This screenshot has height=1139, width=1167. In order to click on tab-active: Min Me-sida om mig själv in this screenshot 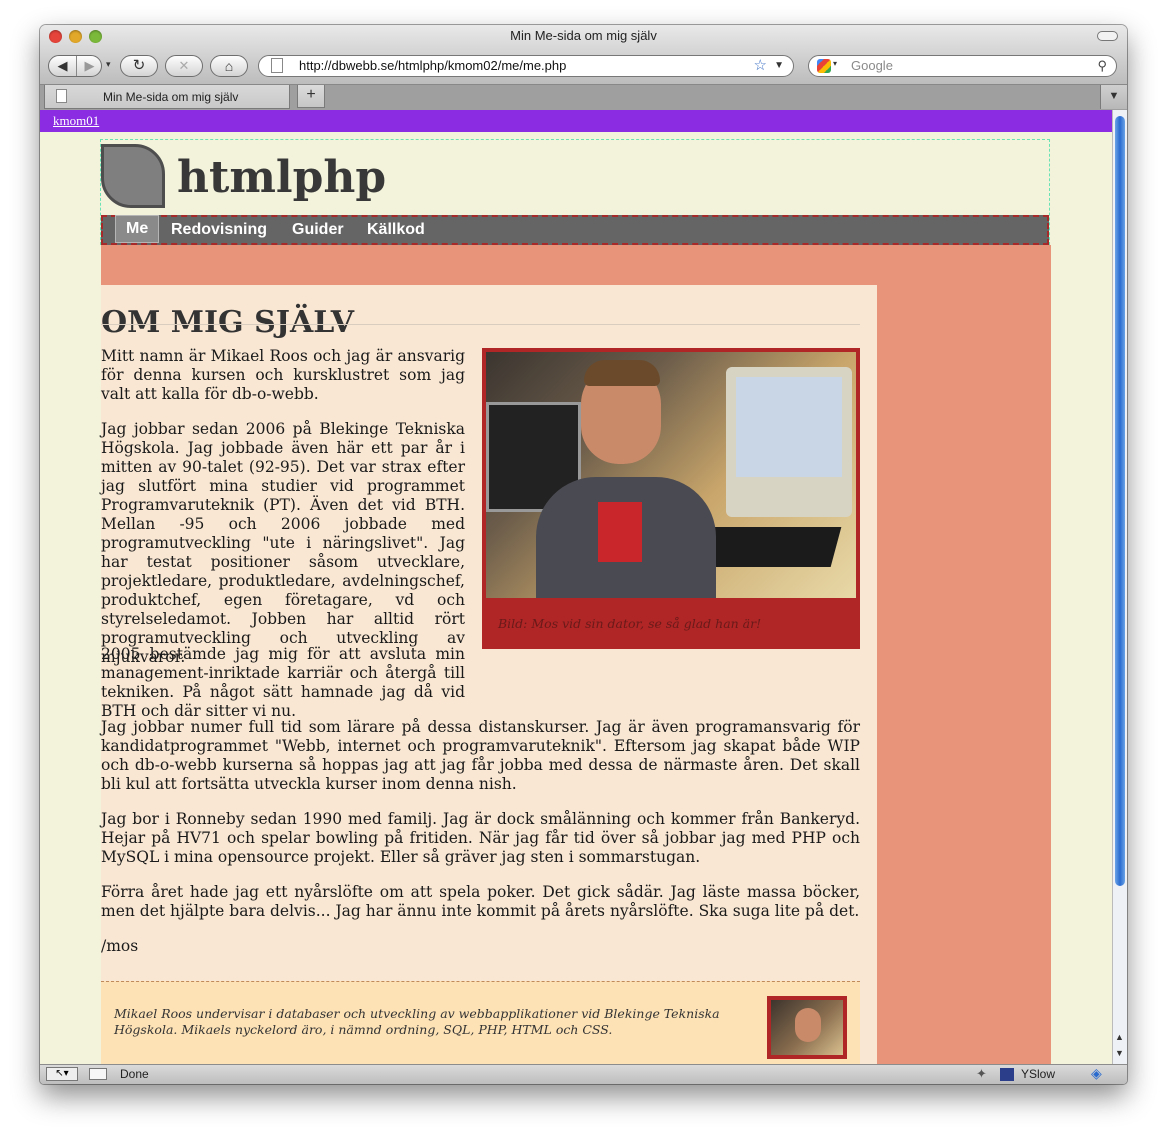, I will do `click(167, 97)`.